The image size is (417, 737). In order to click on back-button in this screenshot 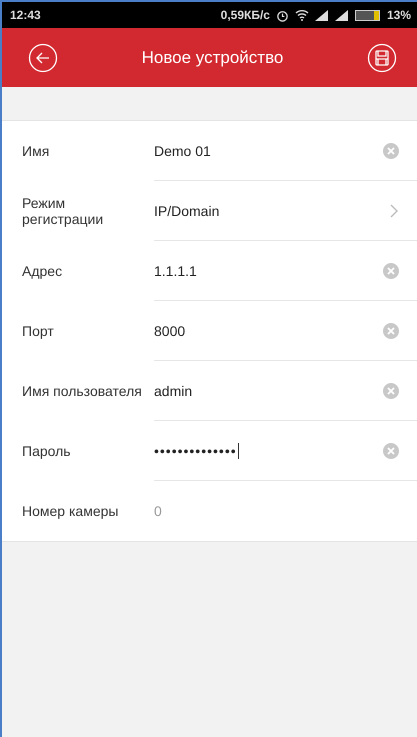, I will do `click(43, 57)`.